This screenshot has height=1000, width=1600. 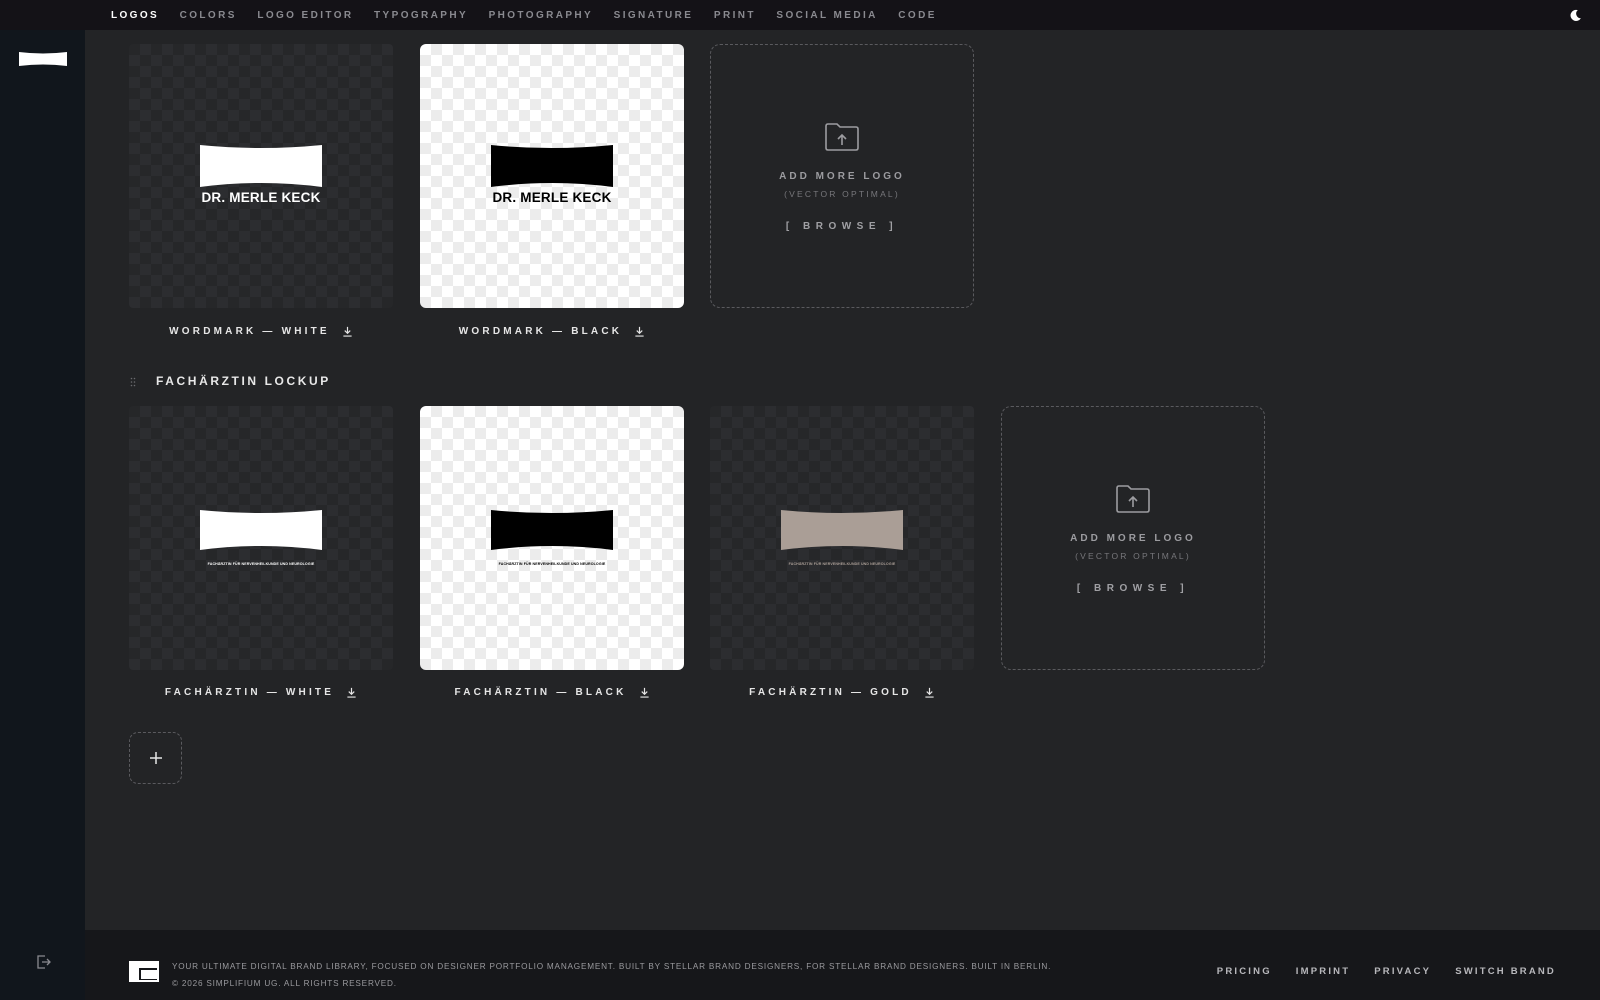 What do you see at coordinates (249, 331) in the screenshot?
I see `caption-label: WORDMARK — WHITE` at bounding box center [249, 331].